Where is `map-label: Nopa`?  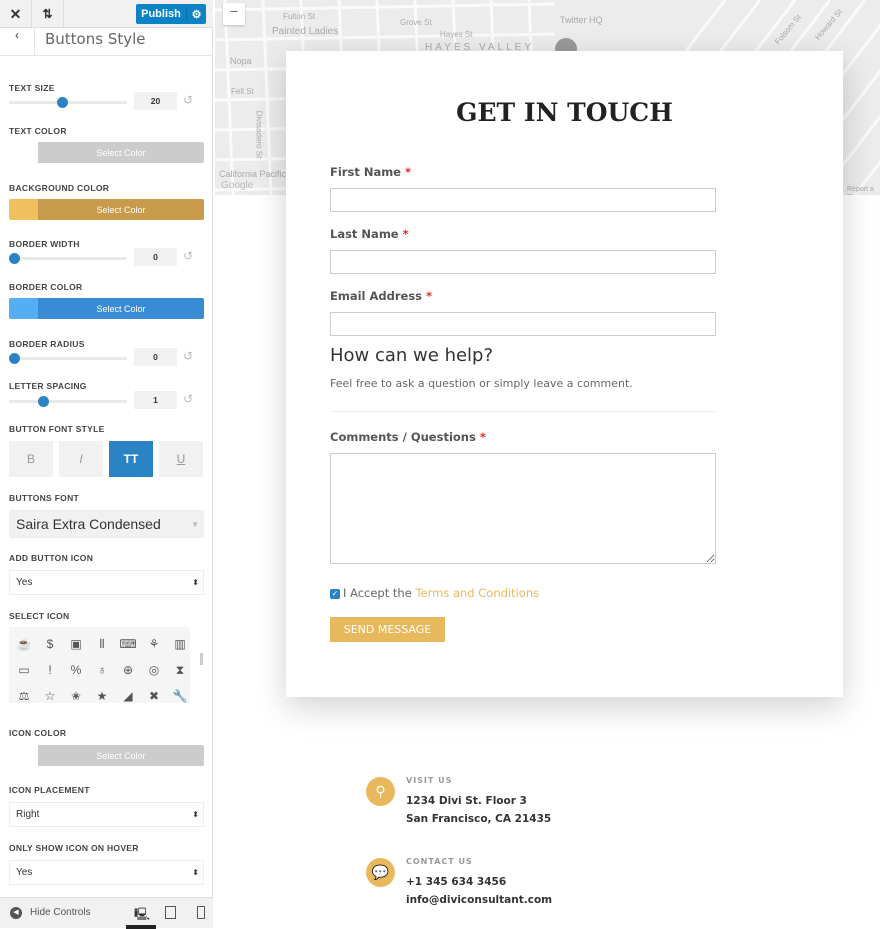
map-label: Nopa is located at coordinates (241, 61).